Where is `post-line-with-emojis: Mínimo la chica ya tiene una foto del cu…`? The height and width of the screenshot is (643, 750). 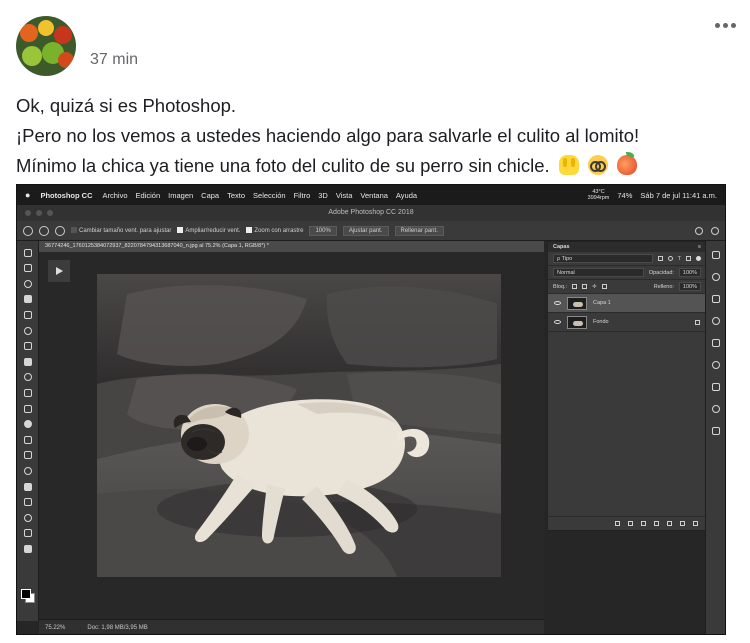
post-line-with-emojis: Mínimo la chica ya tiene una foto del cu… is located at coordinates (378, 166).